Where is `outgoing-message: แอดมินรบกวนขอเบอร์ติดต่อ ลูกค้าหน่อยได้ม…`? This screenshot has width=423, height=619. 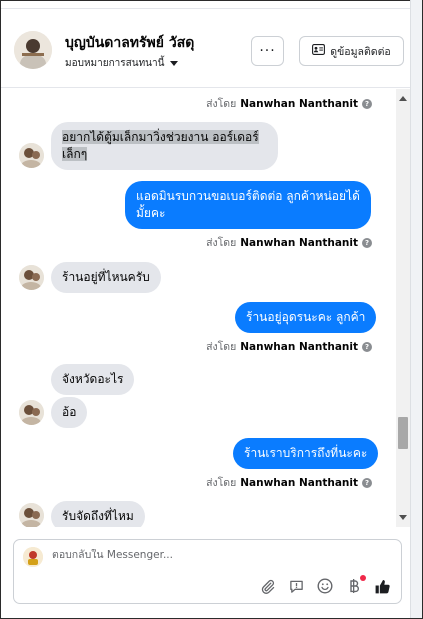 outgoing-message: แอดมินรบกวนขอเบอร์ติดต่อ ลูกค้าหน่อยได้ม… is located at coordinates (248, 205).